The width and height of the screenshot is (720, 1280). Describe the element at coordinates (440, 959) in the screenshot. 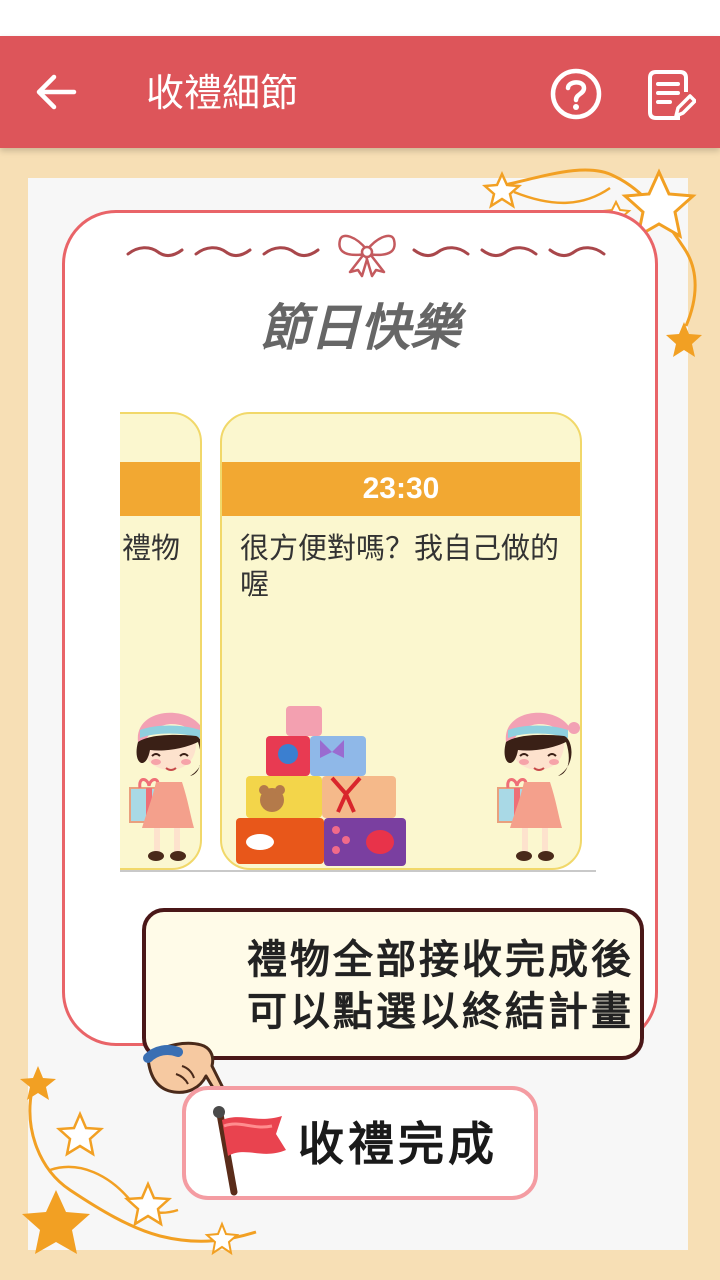

I see `tip-line-1: 禮物全部接收完成後` at that location.